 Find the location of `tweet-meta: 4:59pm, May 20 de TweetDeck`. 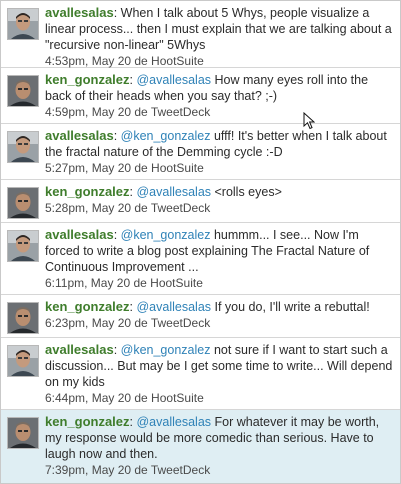

tweet-meta: 4:59pm, May 20 de TweetDeck is located at coordinates (219, 112).